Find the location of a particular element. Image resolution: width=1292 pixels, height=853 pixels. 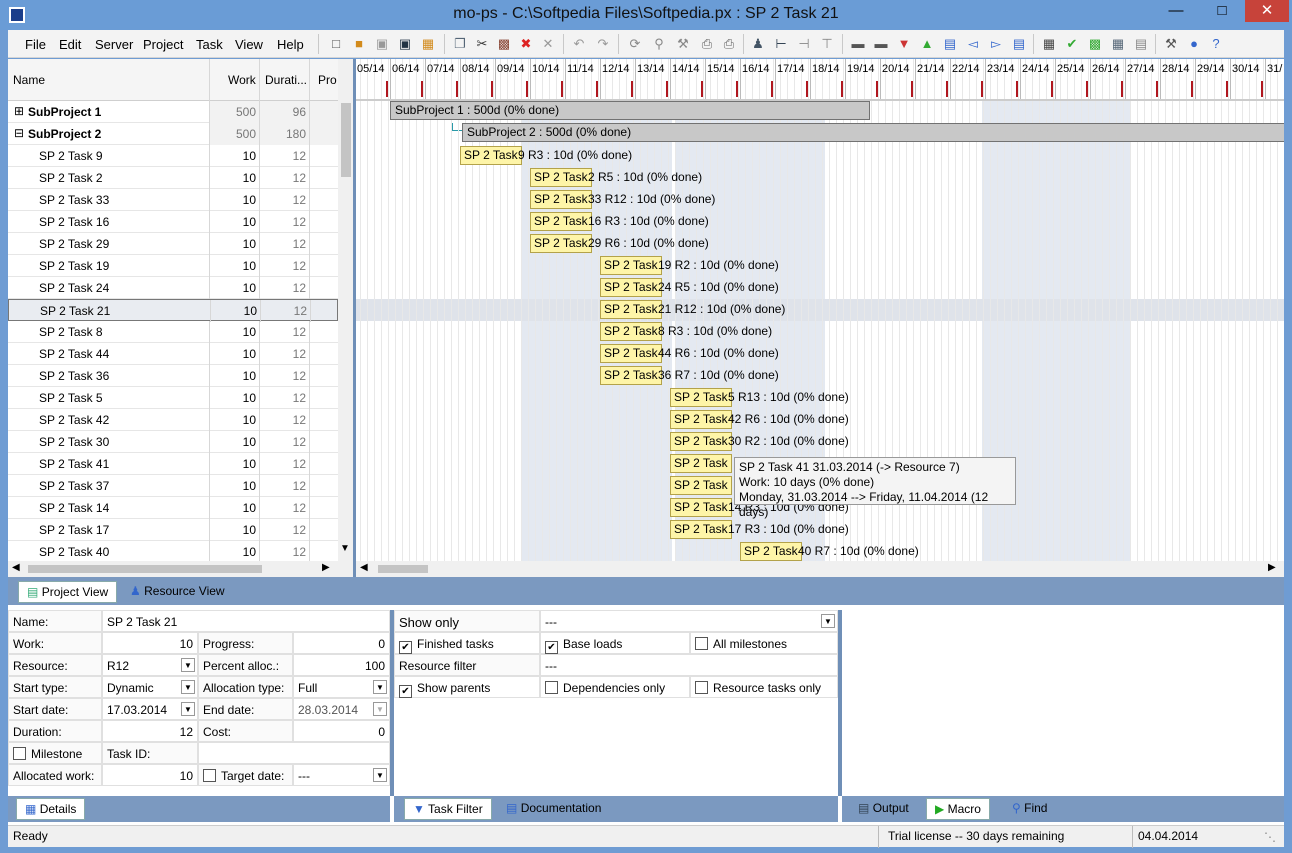

table-row: SP 2 Task 5 10 12 is located at coordinates (173, 398).